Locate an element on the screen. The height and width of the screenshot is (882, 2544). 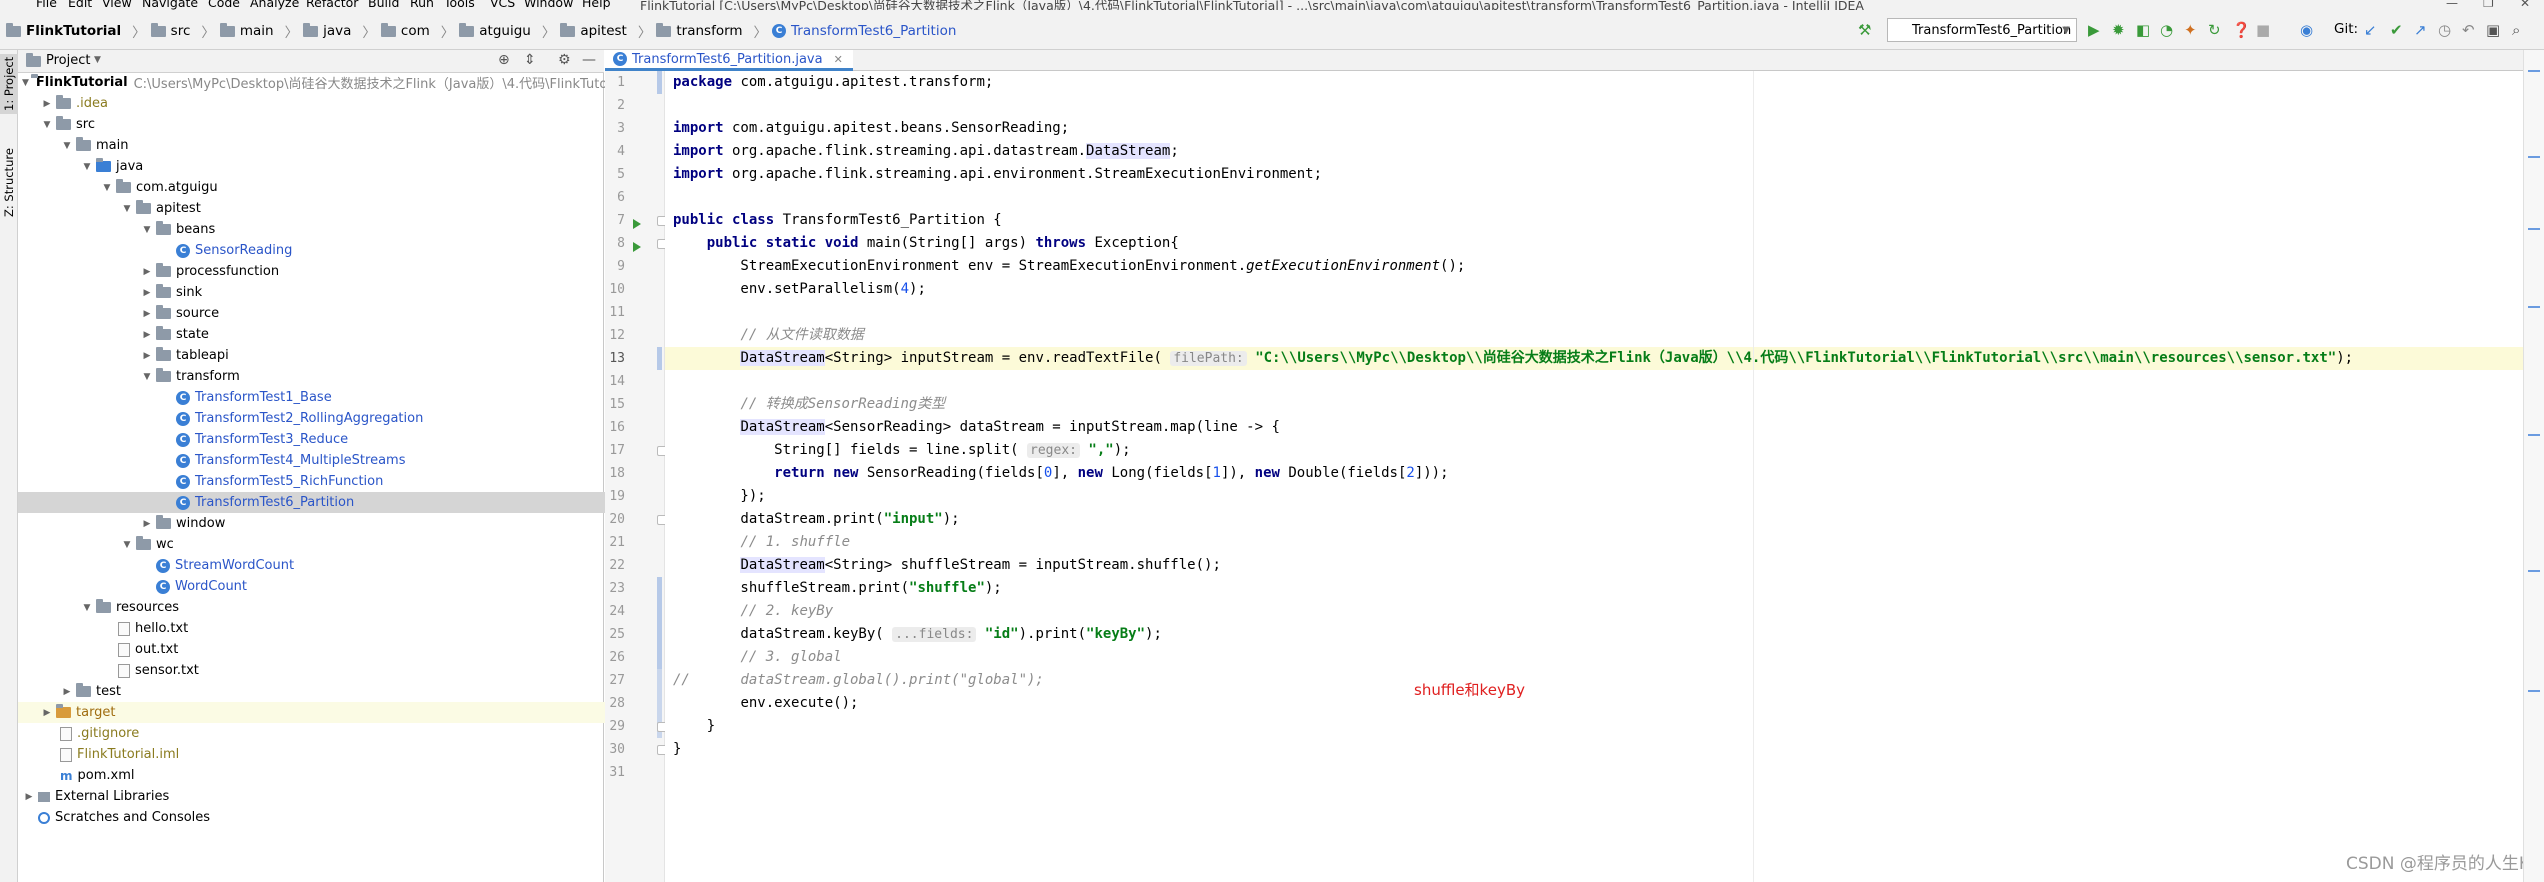
update-project-icon: ◉ is located at coordinates (2306, 30).